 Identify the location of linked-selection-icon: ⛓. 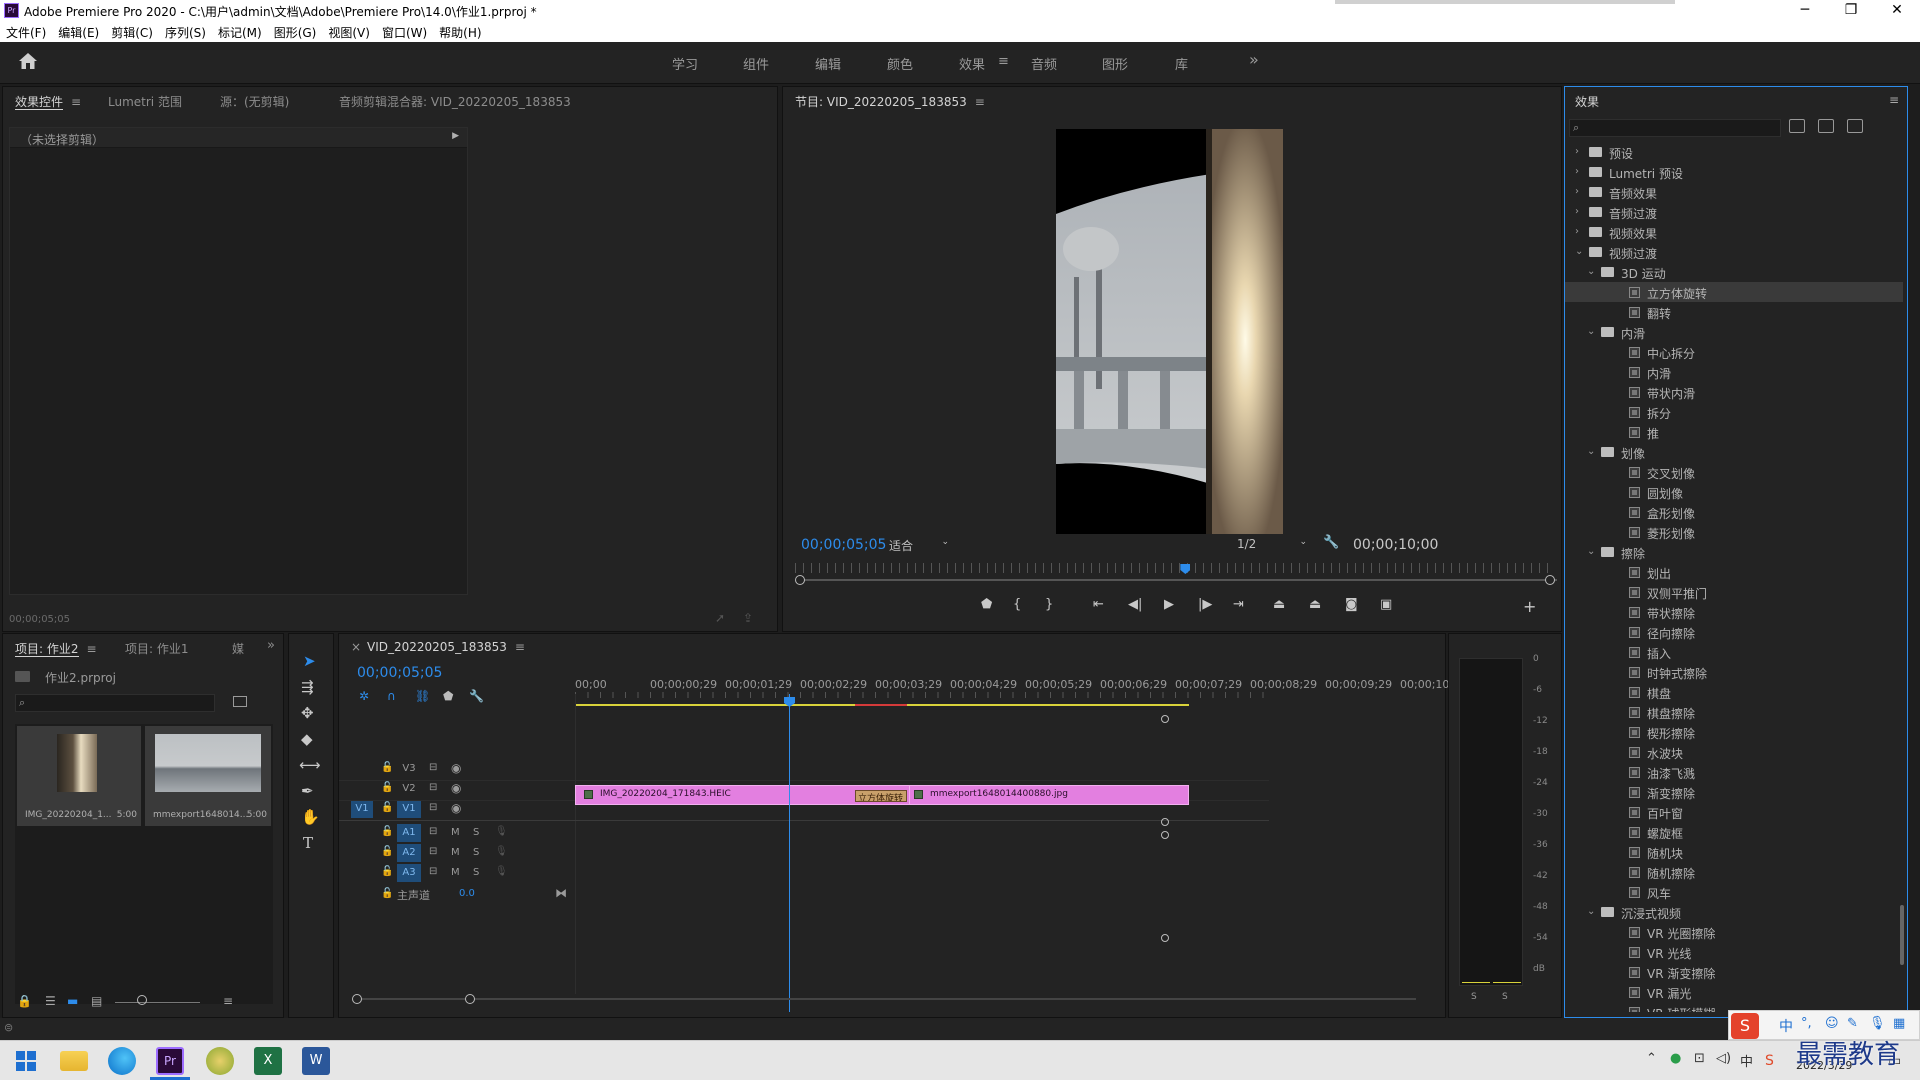
(422, 696).